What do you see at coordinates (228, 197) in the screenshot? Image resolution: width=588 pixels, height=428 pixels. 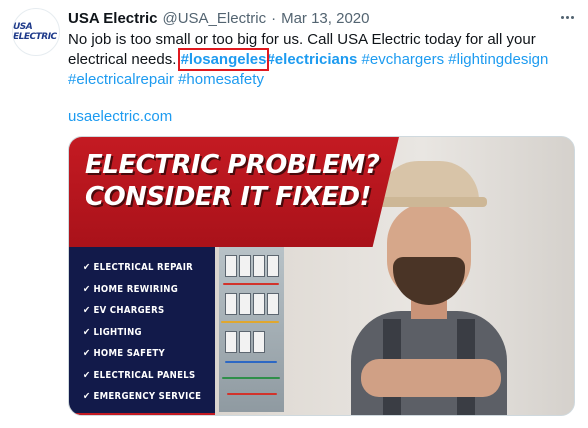 I see `headline-line-2: CONSIDER IT FIXED!` at bounding box center [228, 197].